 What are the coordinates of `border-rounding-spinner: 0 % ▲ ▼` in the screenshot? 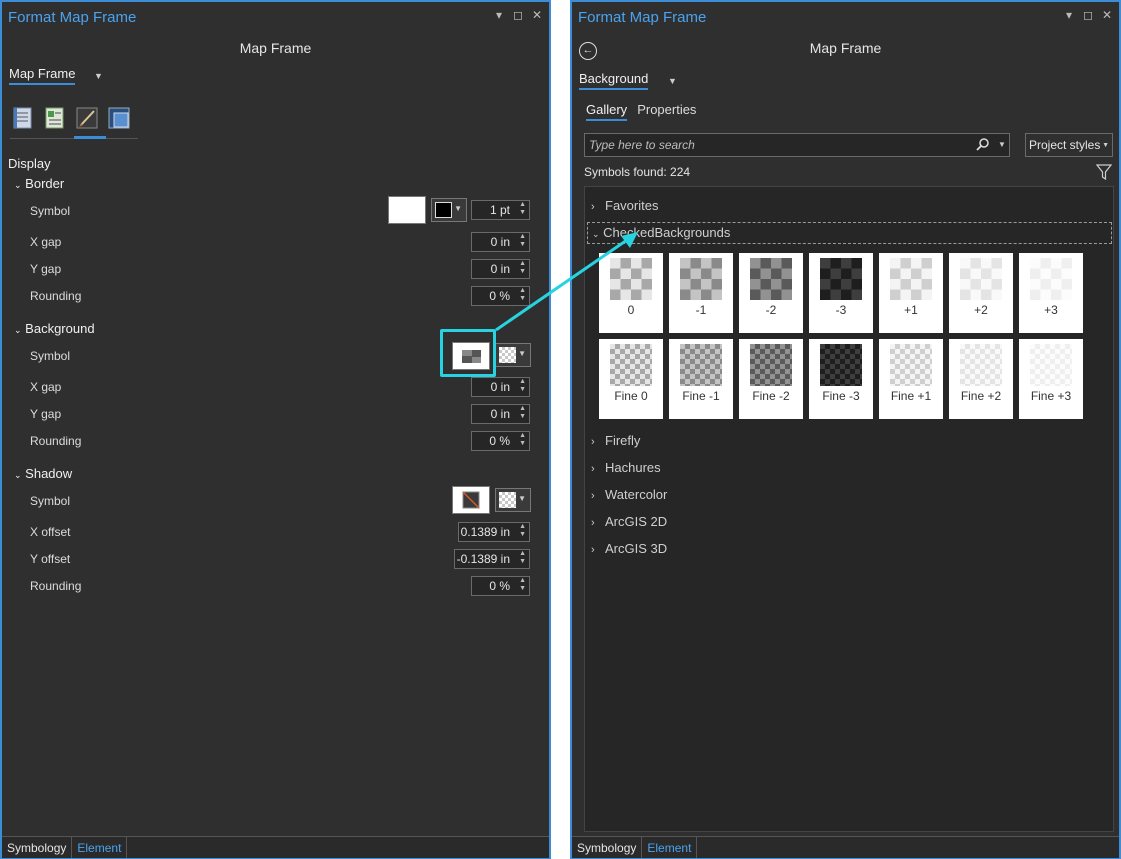 It's located at (500, 296).